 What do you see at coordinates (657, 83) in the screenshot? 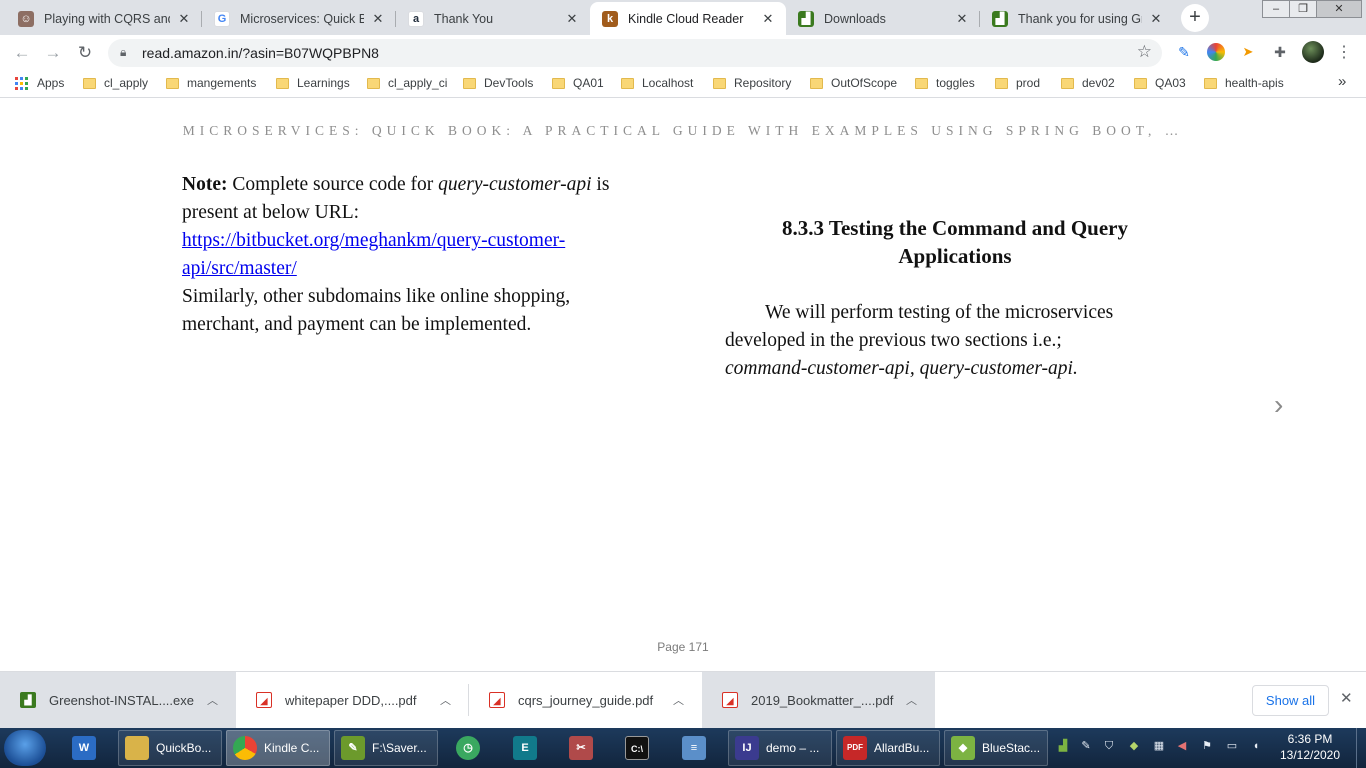
I see `bookmark-folder-localhost: Localhost` at bounding box center [657, 83].